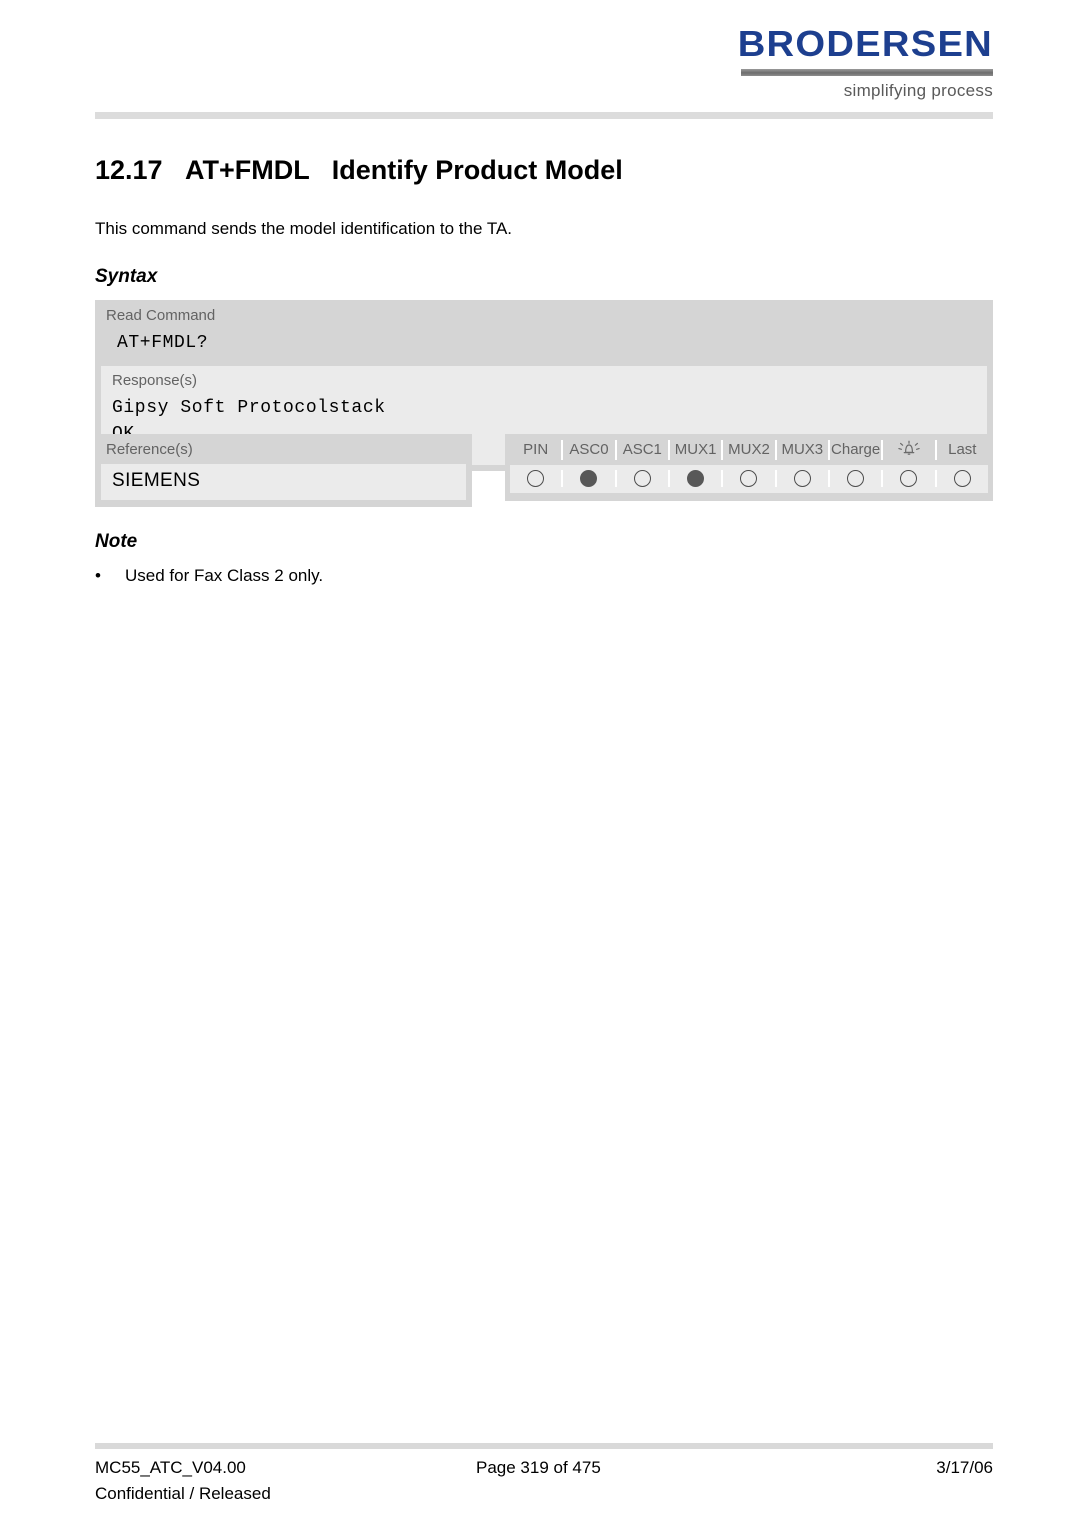 This screenshot has width=1080, height=1528. What do you see at coordinates (867, 72) in the screenshot?
I see `logo-divider-bar` at bounding box center [867, 72].